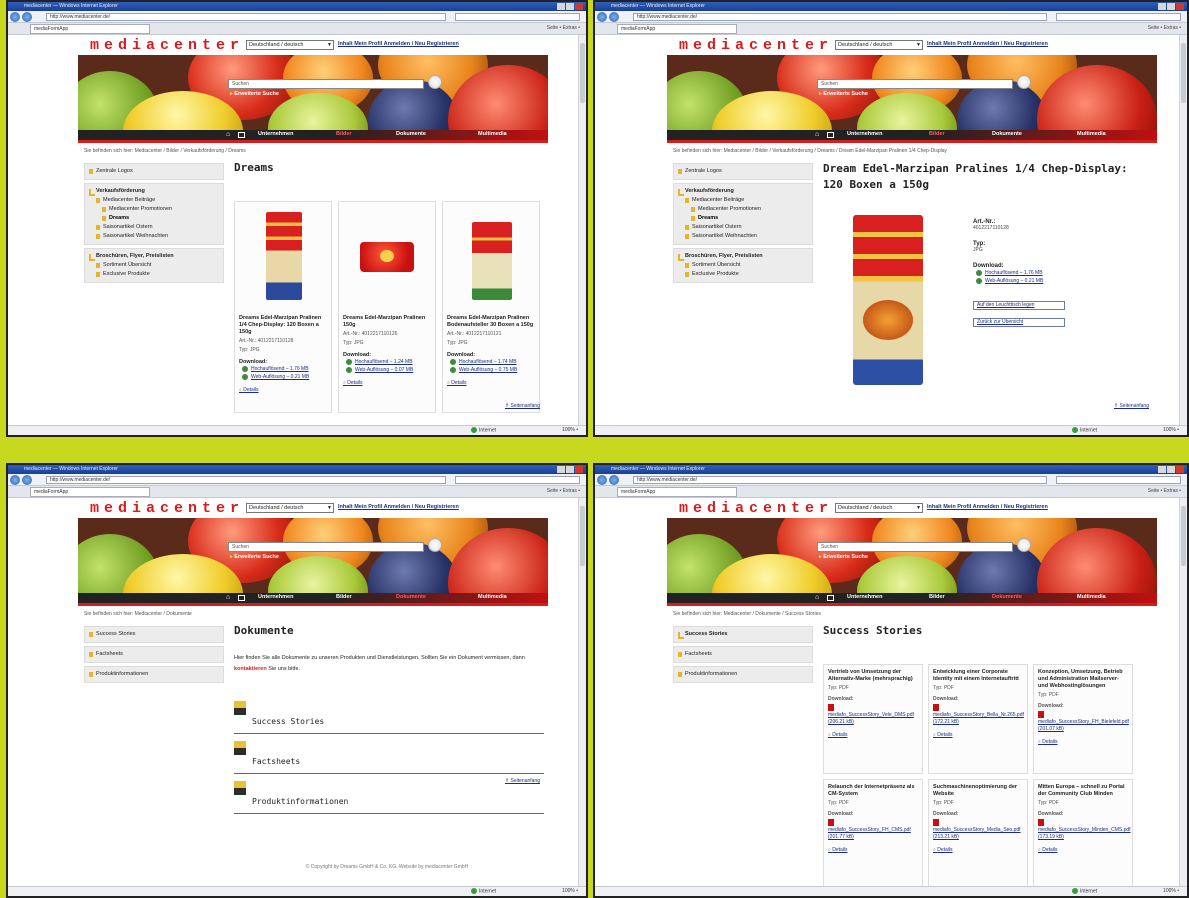 Image resolution: width=1189 pixels, height=898 pixels. Describe the element at coordinates (491, 362) in the screenshot. I see `download-link: Hochauflösend – 1.74 MB` at that location.